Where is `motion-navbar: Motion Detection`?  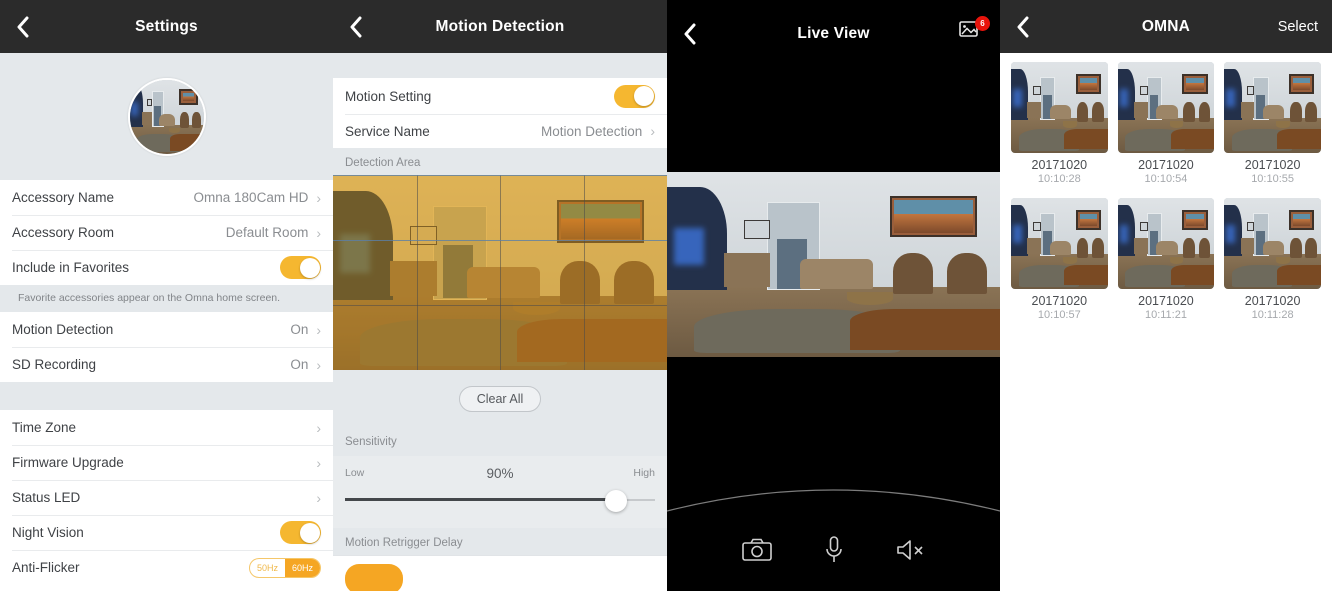 motion-navbar: Motion Detection is located at coordinates (500, 26).